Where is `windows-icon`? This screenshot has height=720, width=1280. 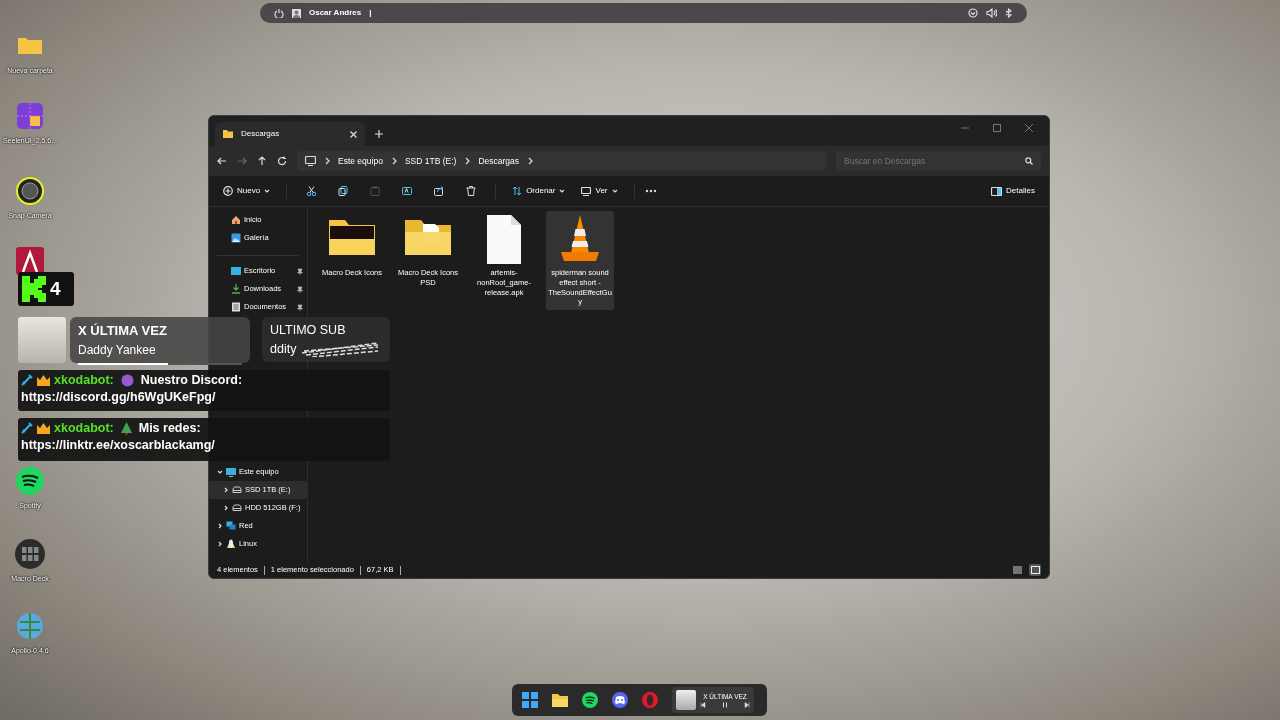 windows-icon is located at coordinates (530, 700).